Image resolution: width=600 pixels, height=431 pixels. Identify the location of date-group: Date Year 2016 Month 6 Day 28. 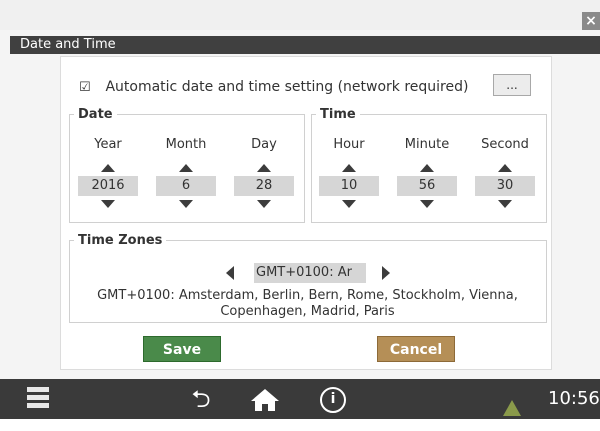
(187, 165).